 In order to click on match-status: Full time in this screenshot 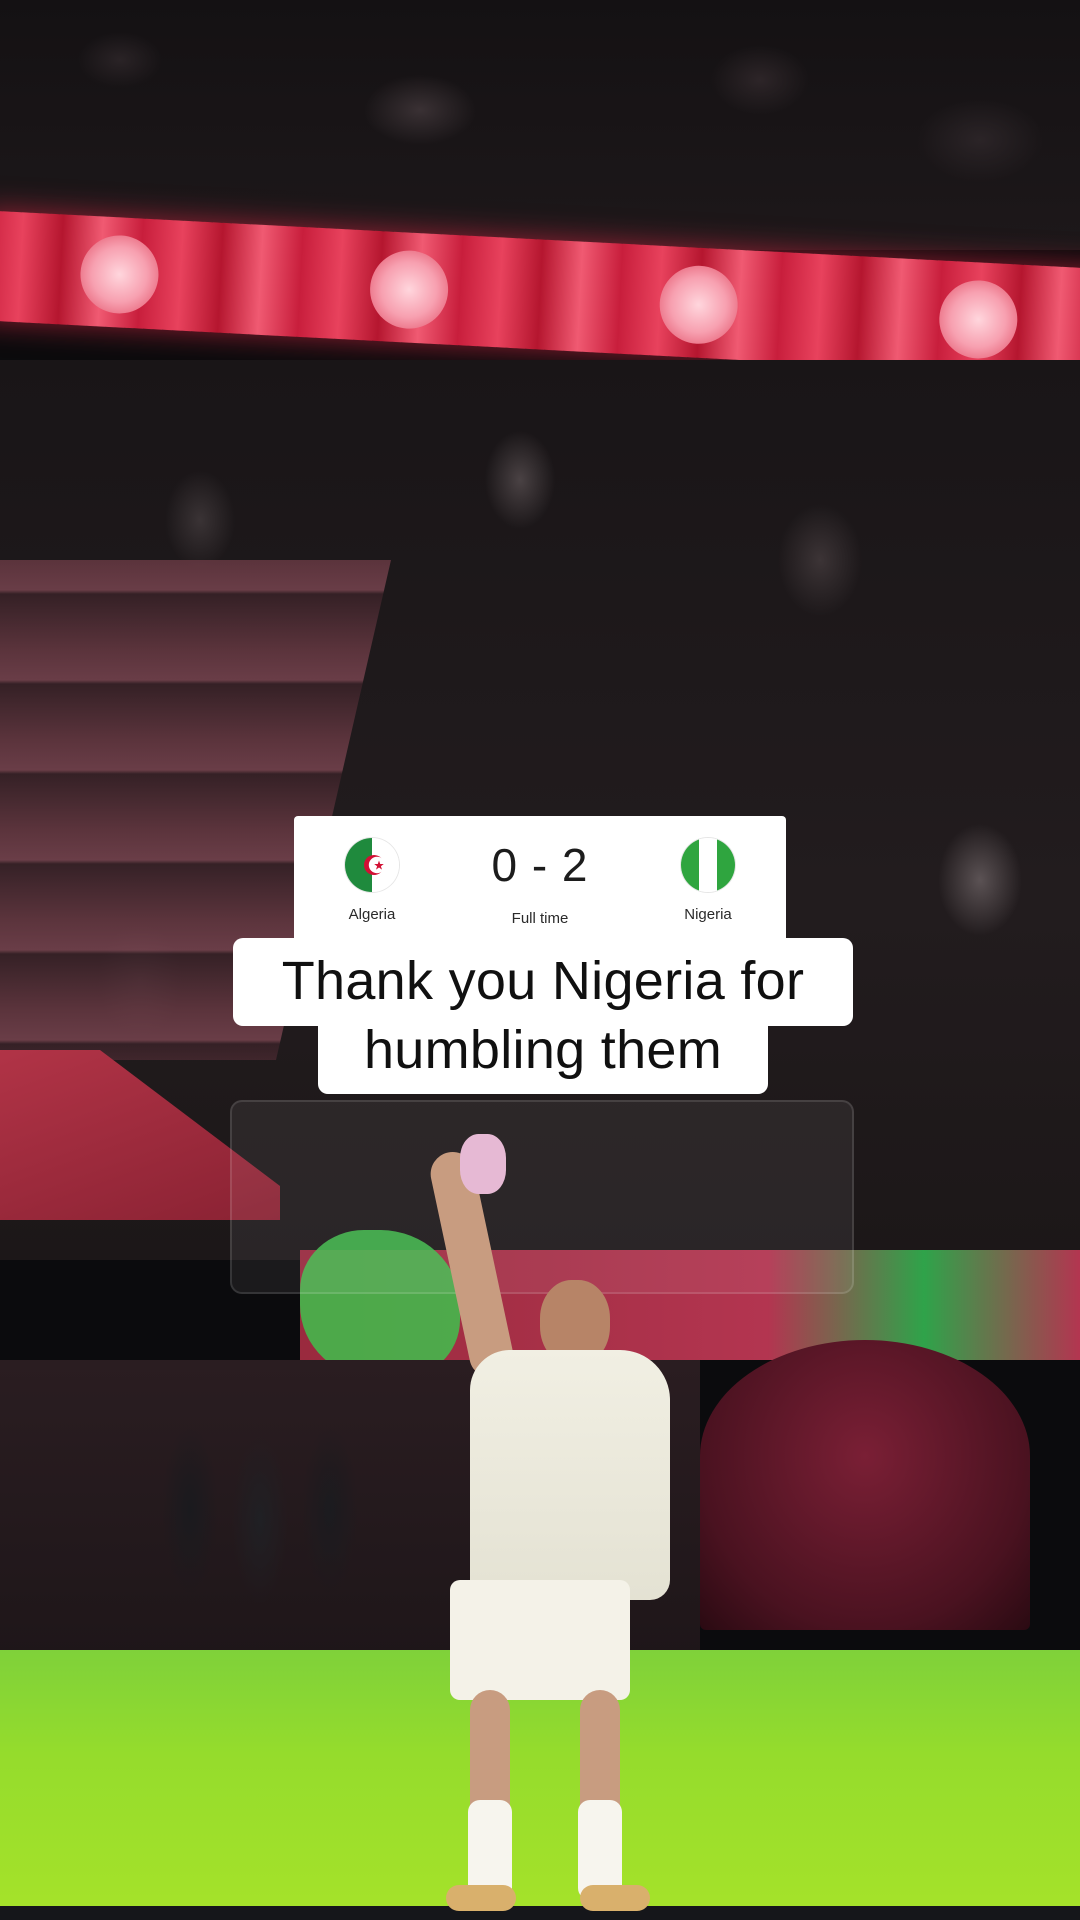, I will do `click(540, 918)`.